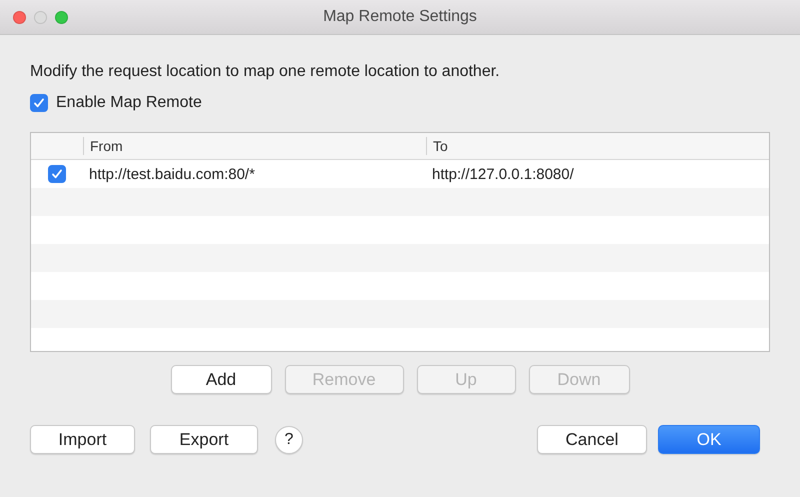  Describe the element at coordinates (129, 103) in the screenshot. I see `checkbox-label: Enable Map Remote` at that location.